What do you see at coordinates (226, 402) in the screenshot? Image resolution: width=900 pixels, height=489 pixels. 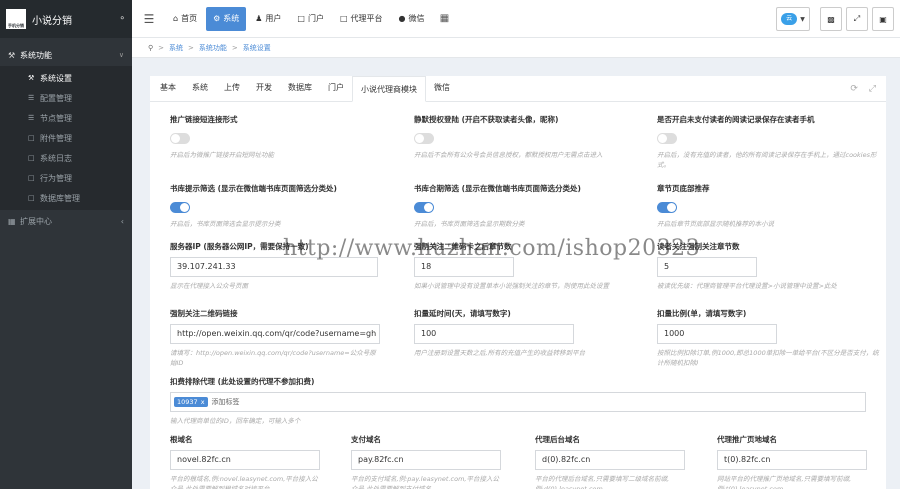 I see `add-tag-placeholder: 添加标签` at bounding box center [226, 402].